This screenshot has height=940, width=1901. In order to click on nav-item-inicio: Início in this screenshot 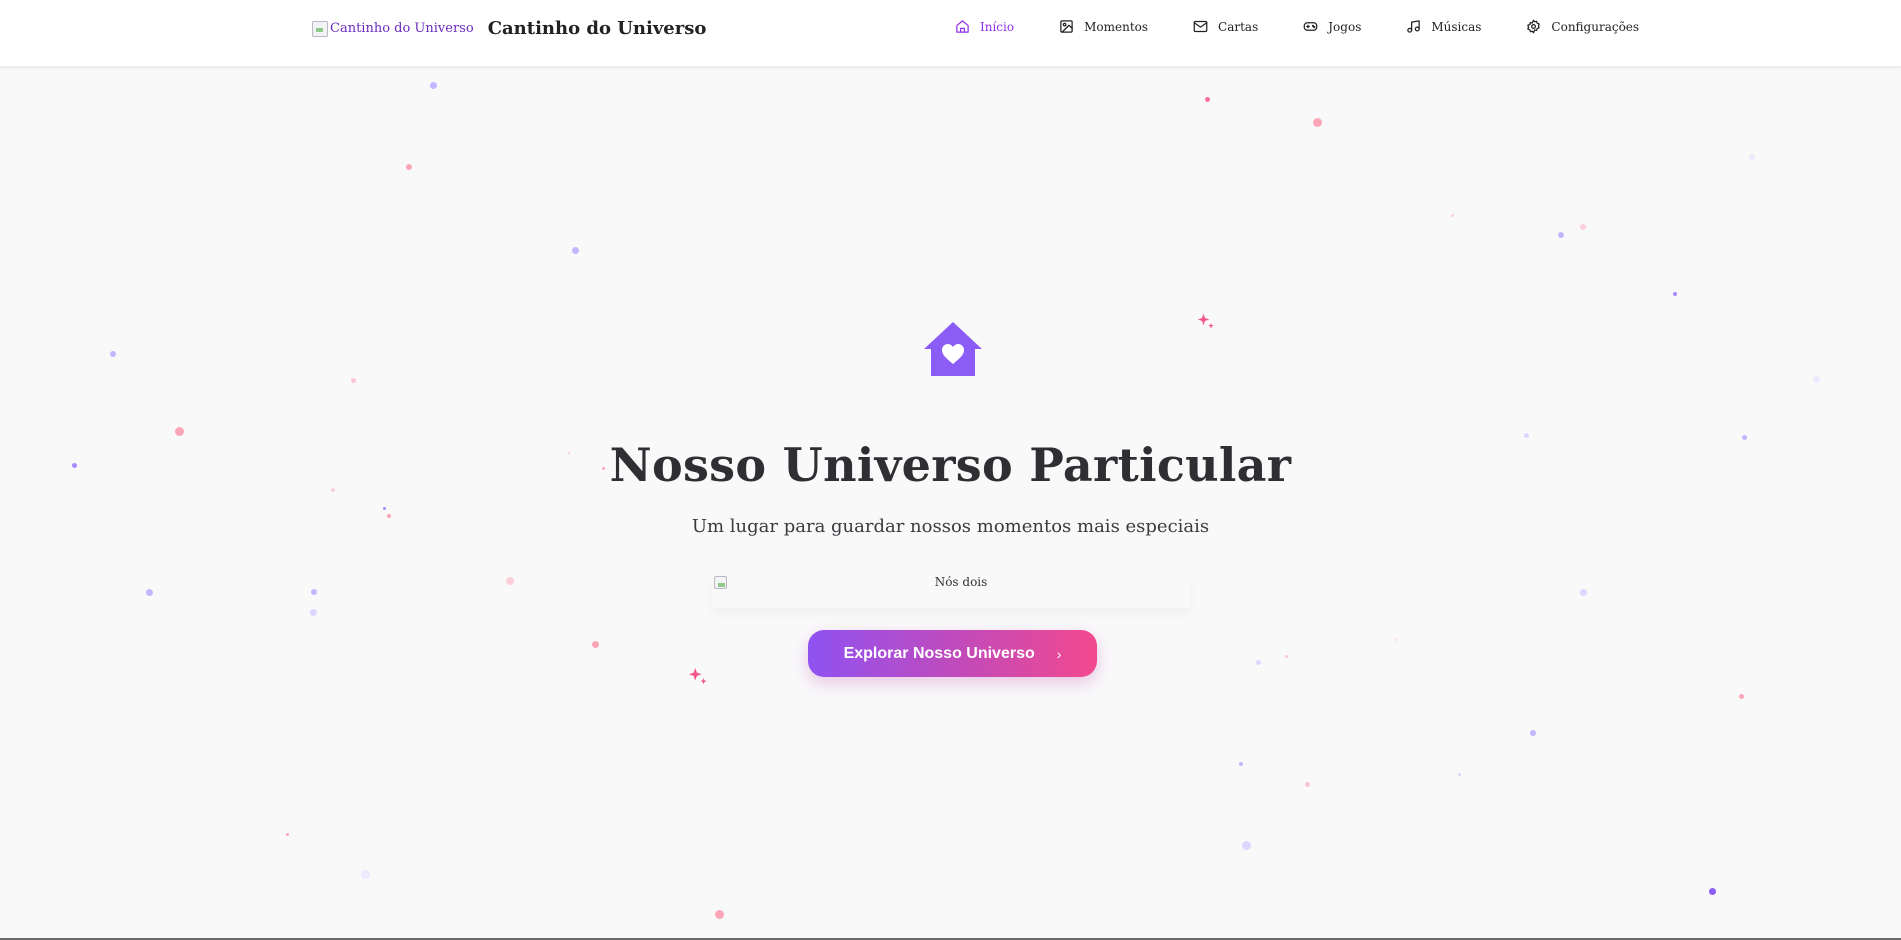, I will do `click(984, 26)`.